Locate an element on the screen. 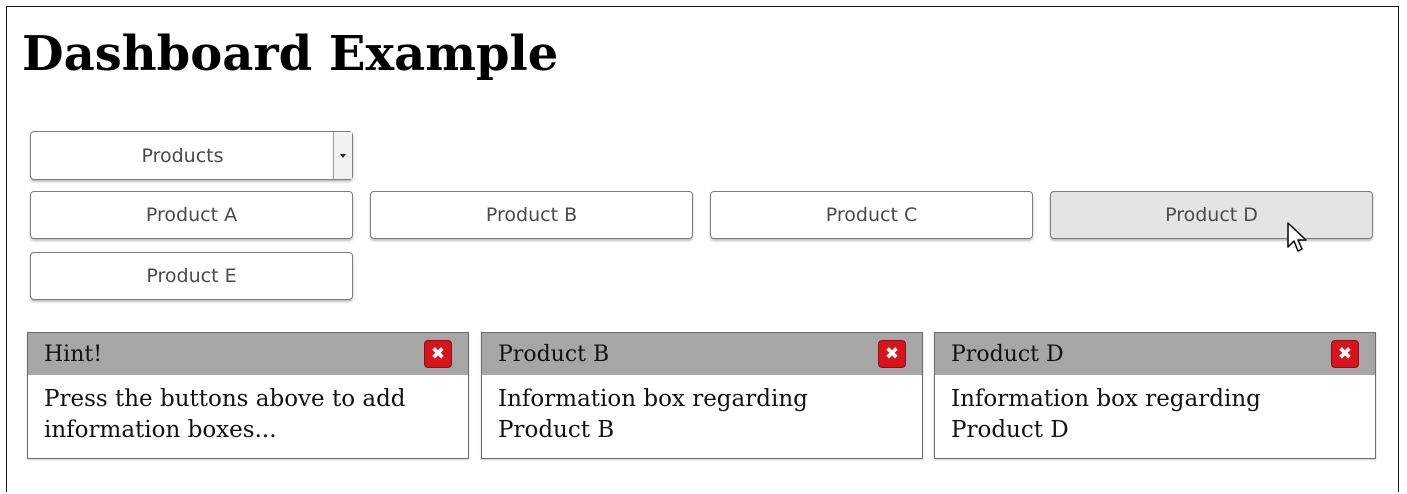 Image resolution: width=1407 pixels, height=494 pixels. info-box-body: Information box regarding Product D is located at coordinates (1106, 414).